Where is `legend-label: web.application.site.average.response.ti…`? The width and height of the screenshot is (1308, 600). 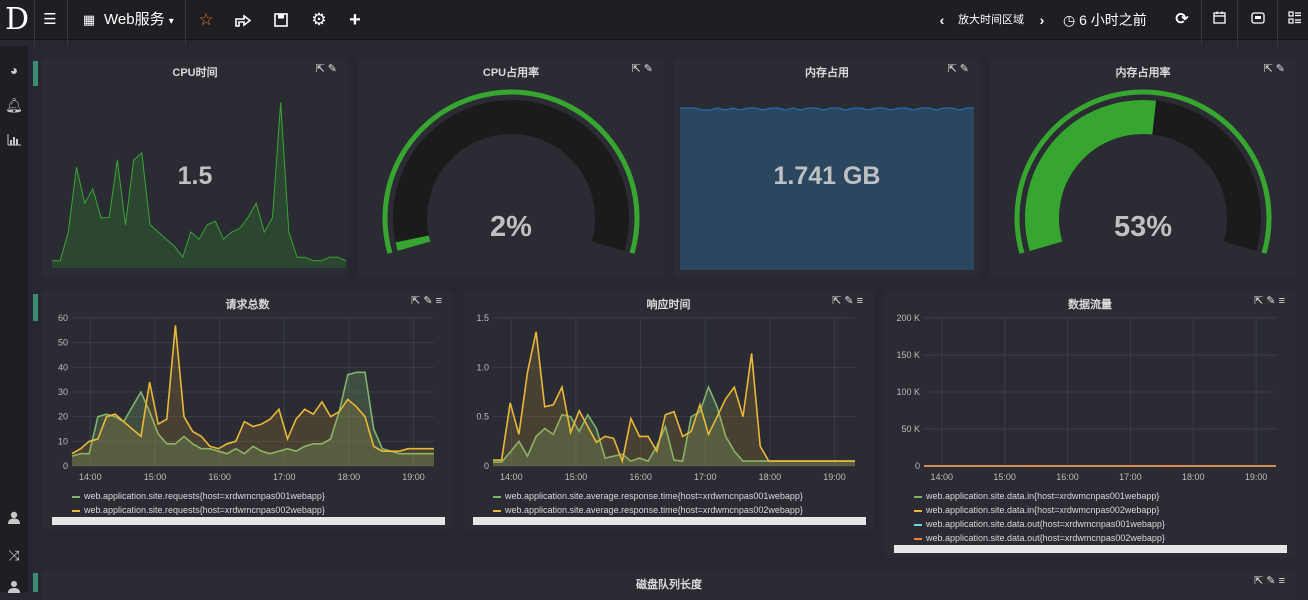
legend-label: web.application.site.average.response.ti… is located at coordinates (654, 496).